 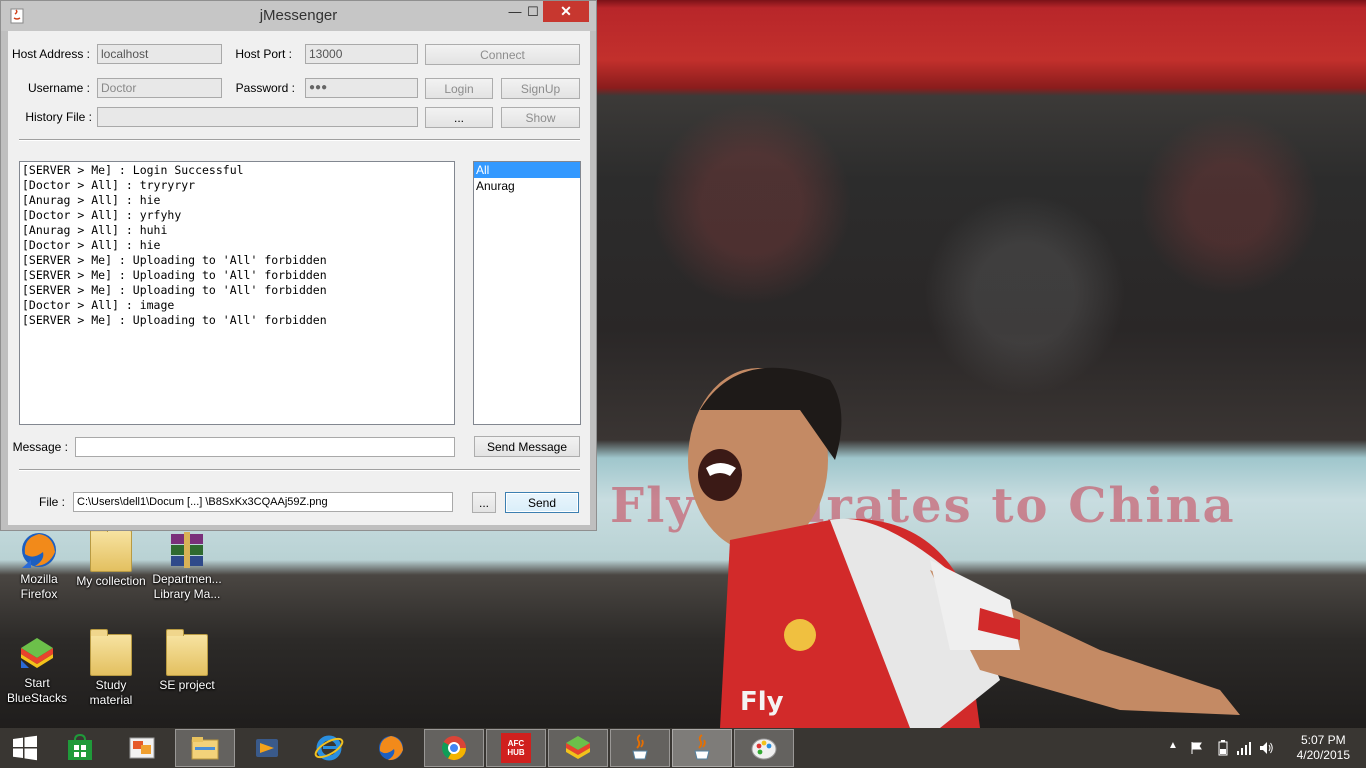 What do you see at coordinates (527, 186) in the screenshot?
I see `user-list-item-anurag: Anurag` at bounding box center [527, 186].